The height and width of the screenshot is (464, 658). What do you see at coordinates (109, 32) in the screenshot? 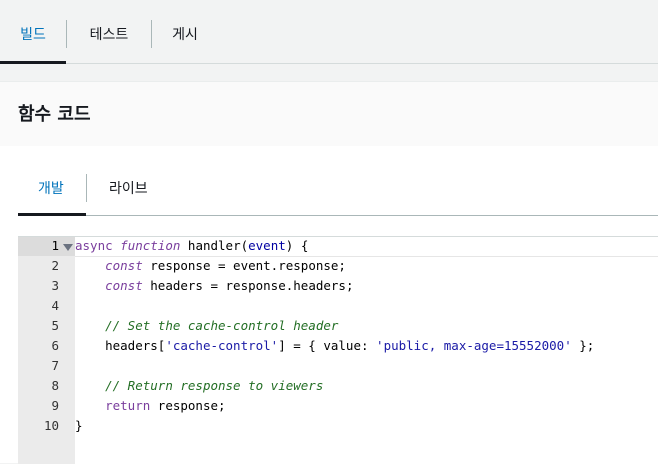
I see `tab-test: 테스트` at bounding box center [109, 32].